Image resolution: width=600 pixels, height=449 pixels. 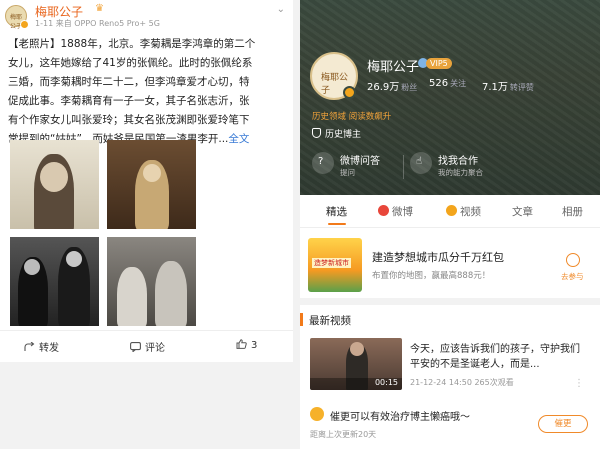 I want to click on profile-tabs: 精选 微博 视频 文章 相册, so click(x=450, y=212).